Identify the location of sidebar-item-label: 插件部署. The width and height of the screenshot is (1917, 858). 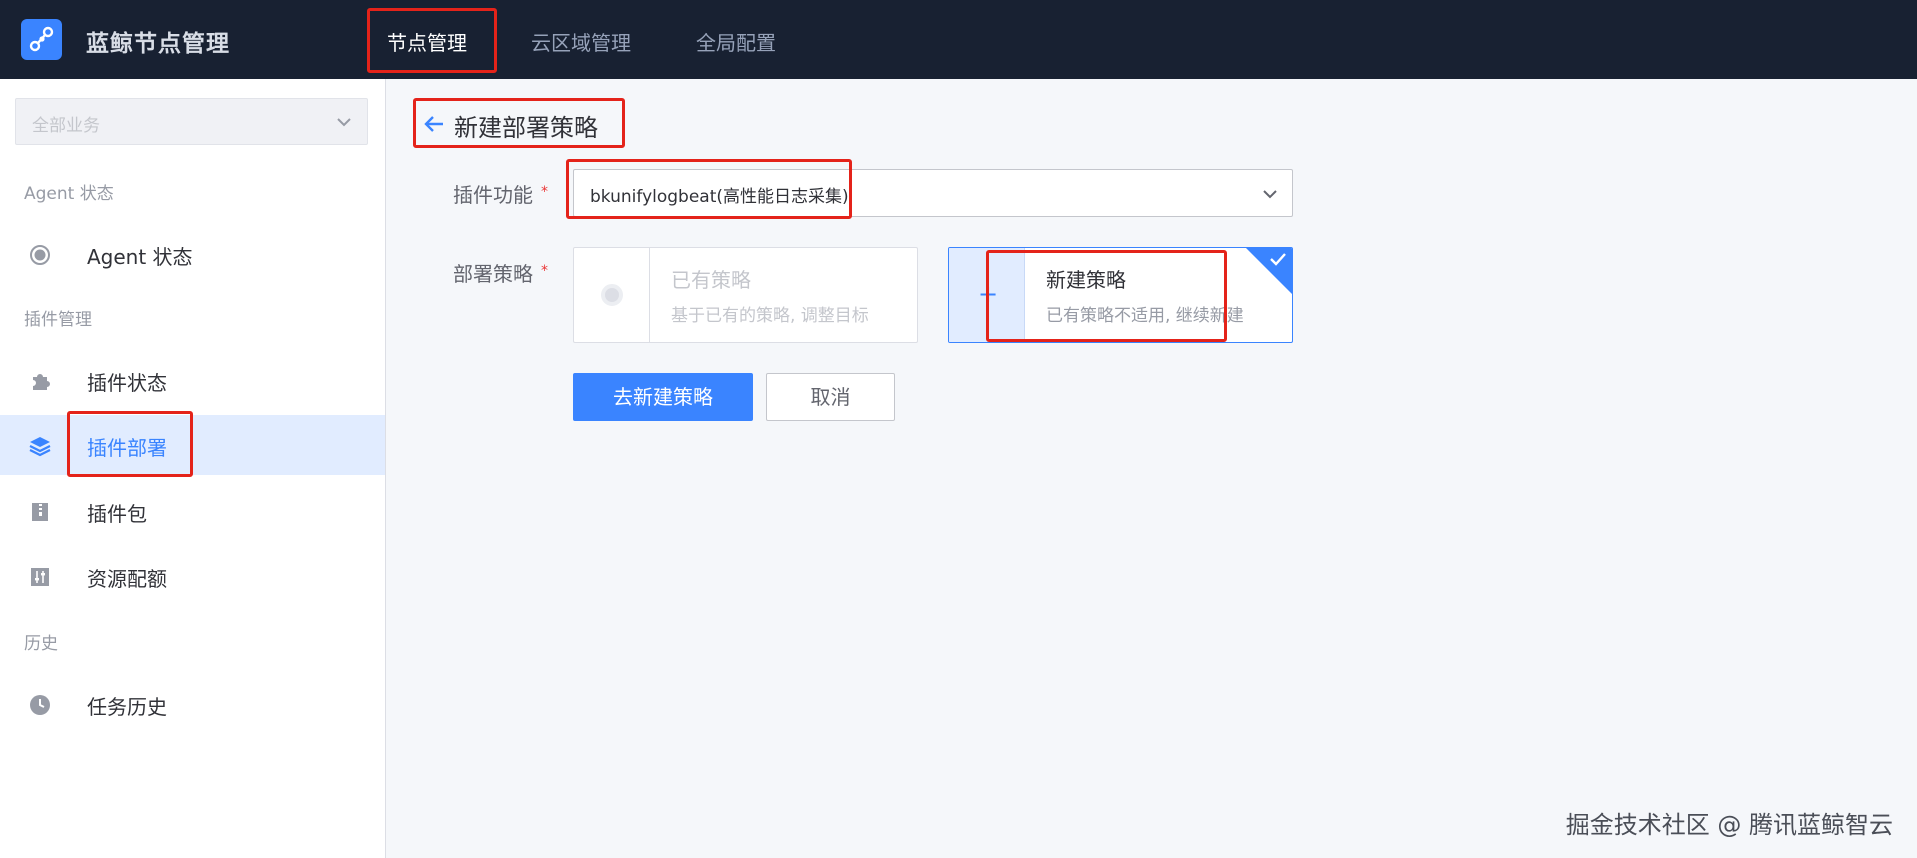
(127, 448).